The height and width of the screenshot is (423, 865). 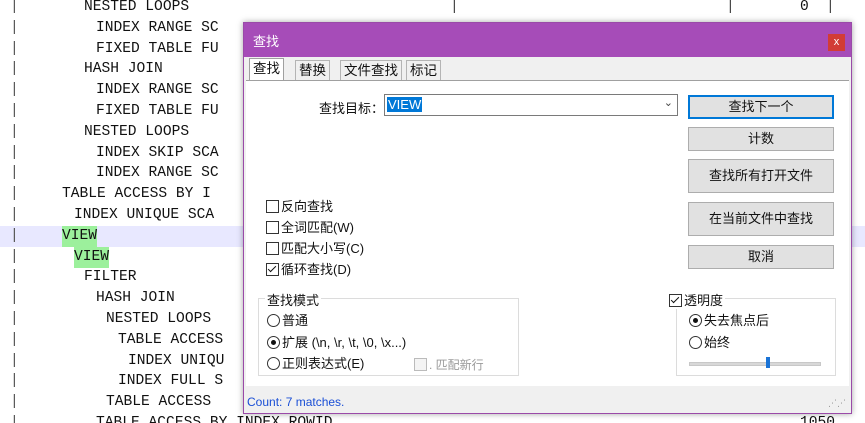 I want to click on mode-extended-radio: 扩展 (\n, \r, \t, \0, \x...), so click(x=336, y=343).